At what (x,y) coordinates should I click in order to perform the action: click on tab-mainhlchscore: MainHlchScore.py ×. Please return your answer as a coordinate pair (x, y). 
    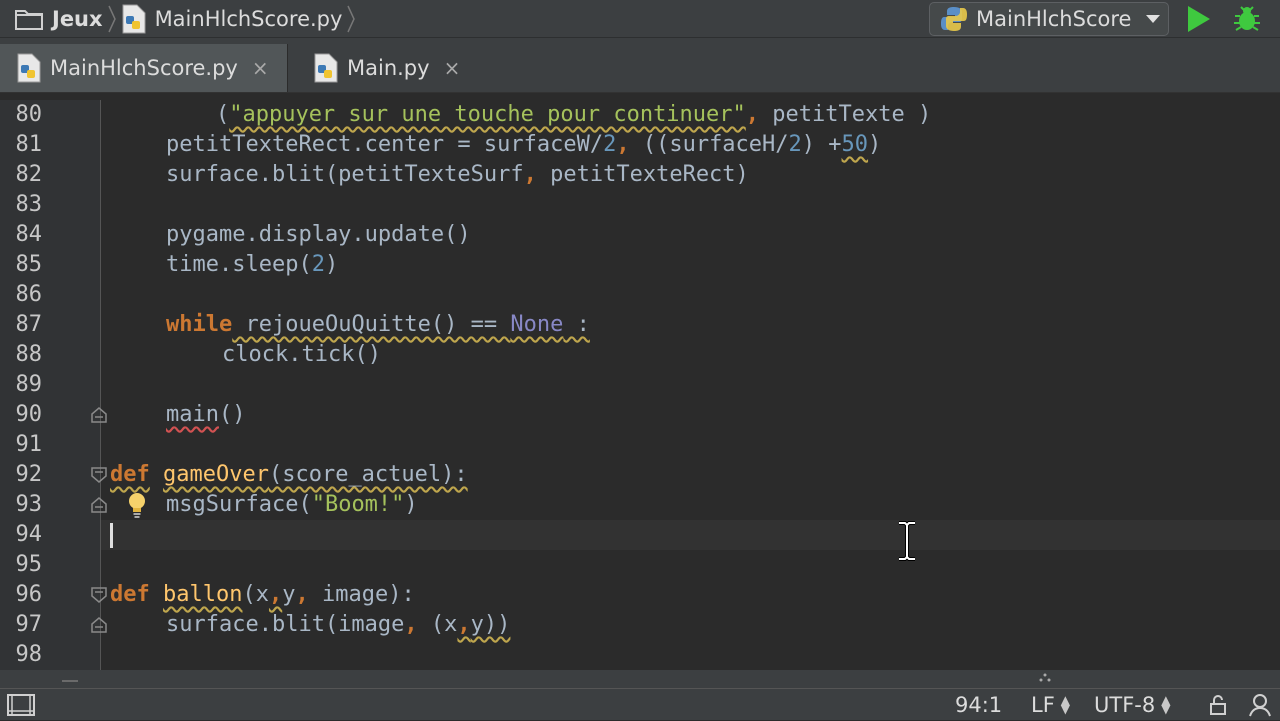
    Looking at the image, I should click on (144, 68).